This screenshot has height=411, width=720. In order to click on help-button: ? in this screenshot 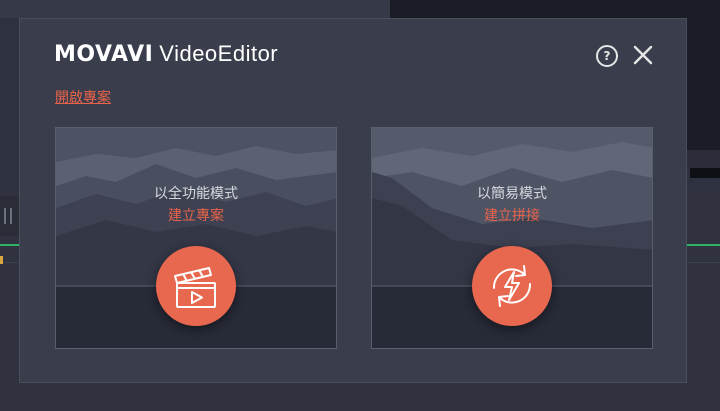, I will do `click(607, 56)`.